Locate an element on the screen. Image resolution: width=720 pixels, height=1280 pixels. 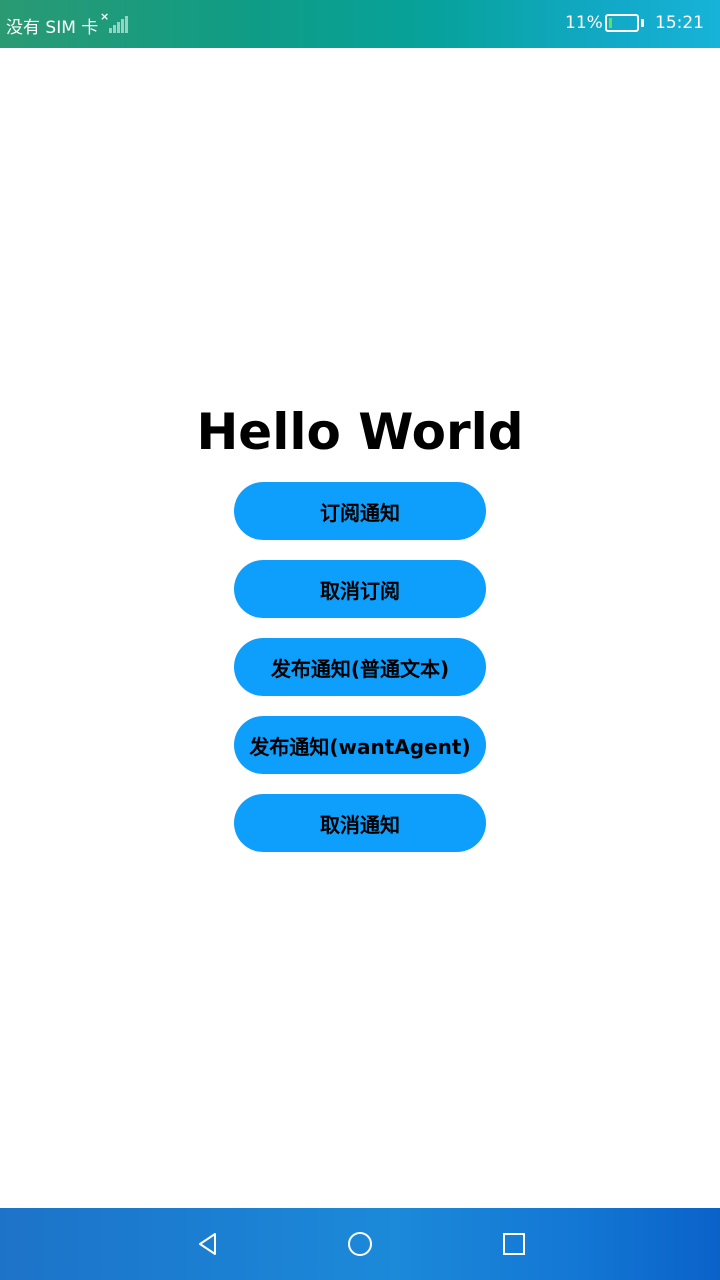
battery-icon is located at coordinates (622, 23).